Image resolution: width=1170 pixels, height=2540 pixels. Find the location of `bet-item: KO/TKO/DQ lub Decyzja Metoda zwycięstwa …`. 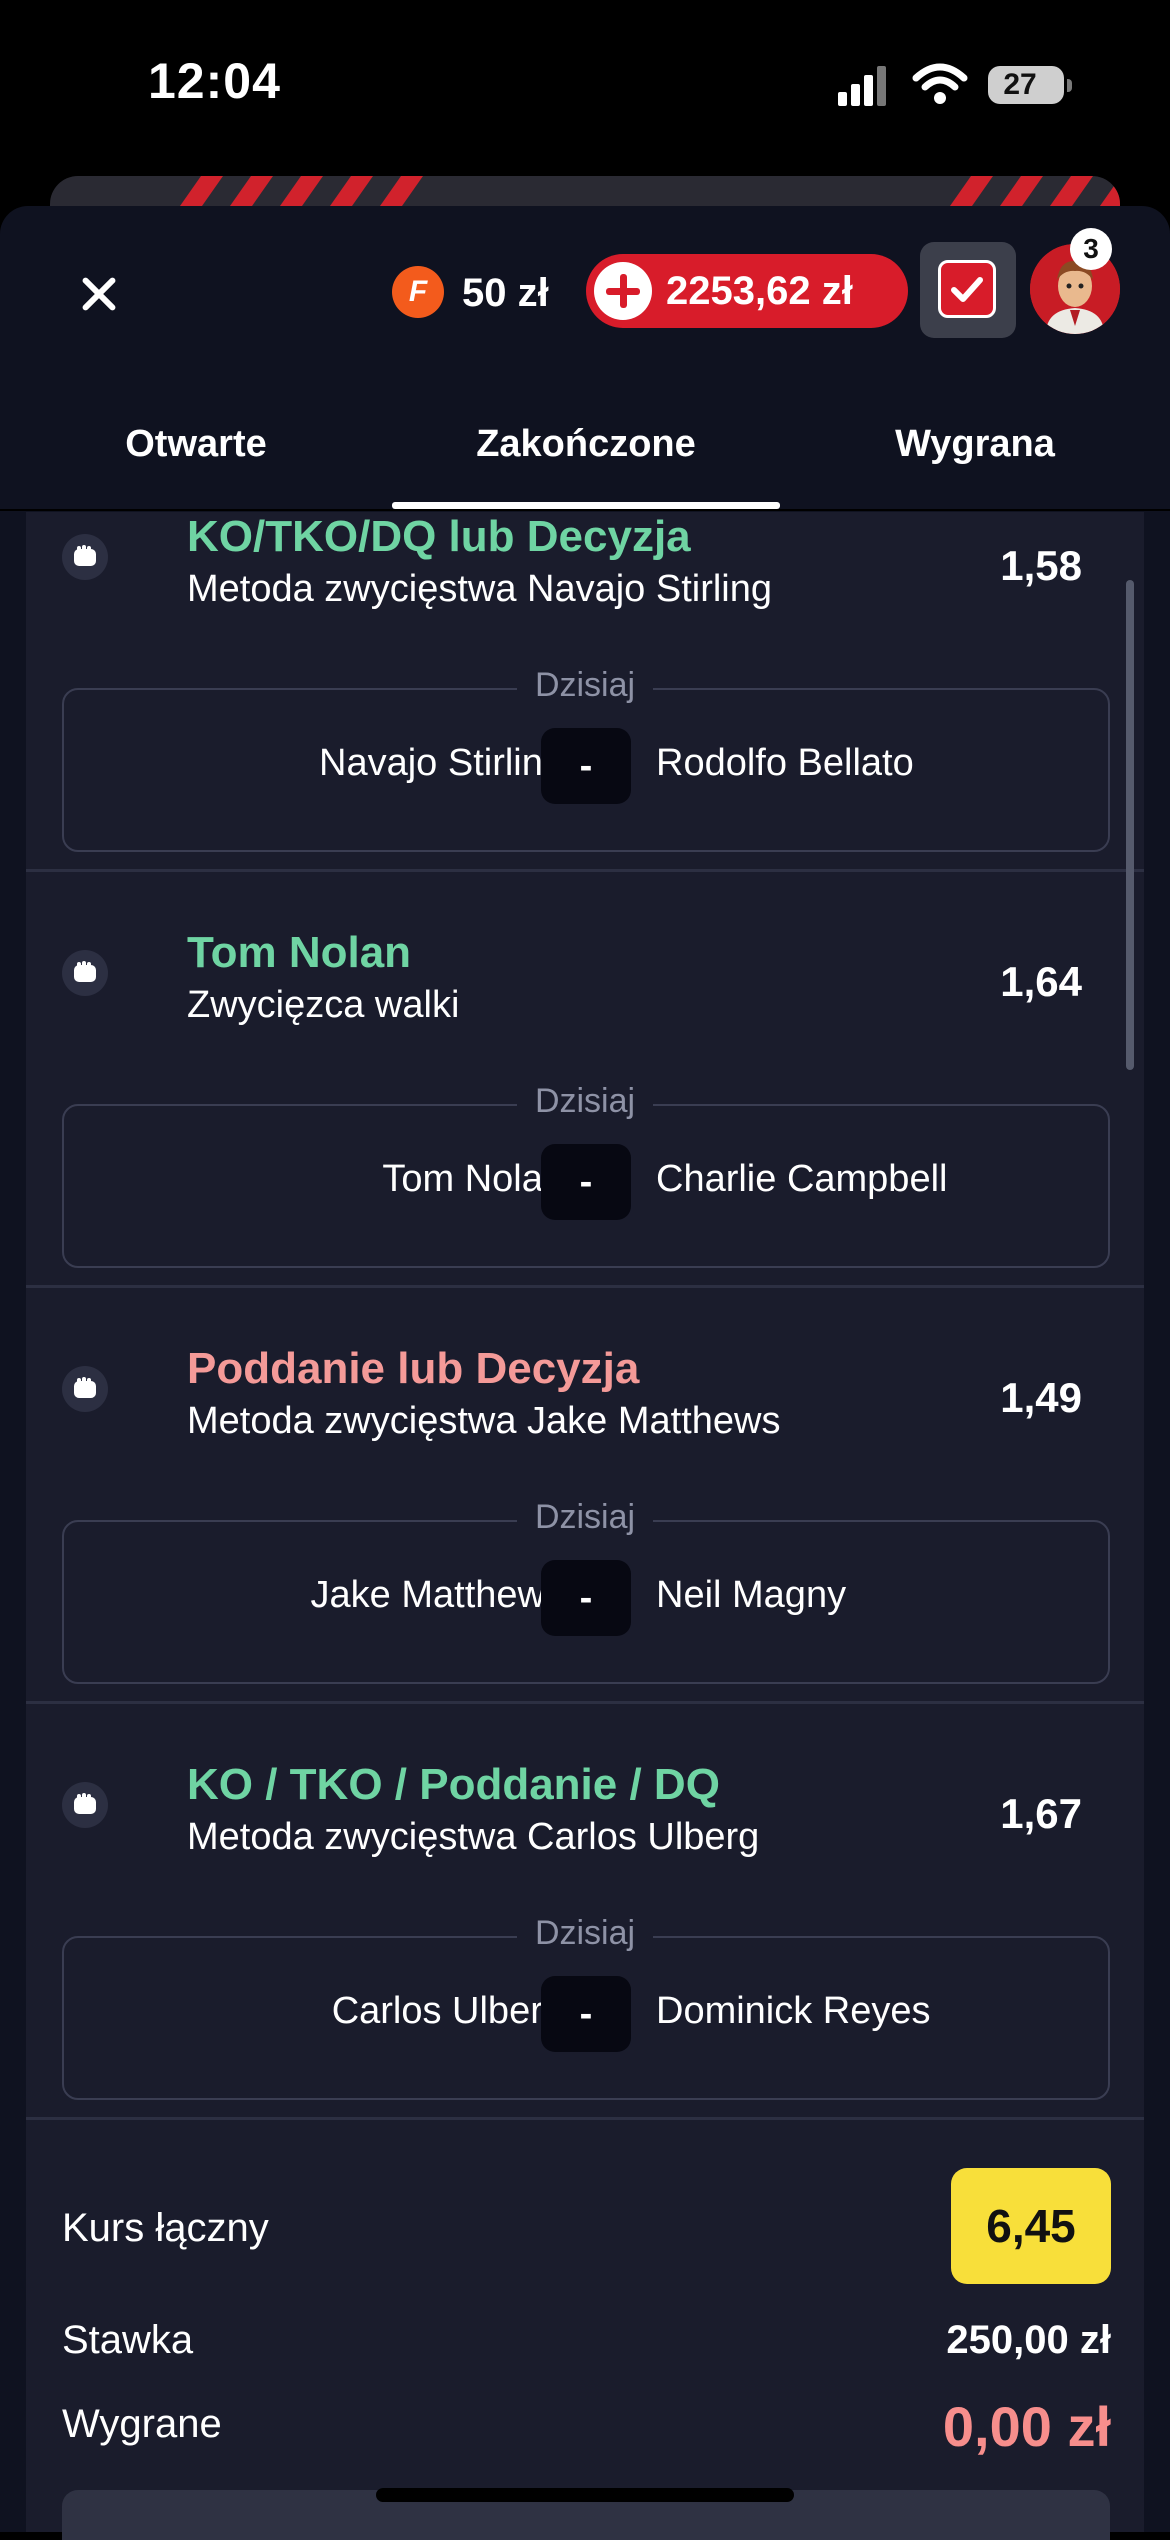

bet-item: KO/TKO/DQ lub Decyzja Metoda zwycięstwa … is located at coordinates (585, 692).